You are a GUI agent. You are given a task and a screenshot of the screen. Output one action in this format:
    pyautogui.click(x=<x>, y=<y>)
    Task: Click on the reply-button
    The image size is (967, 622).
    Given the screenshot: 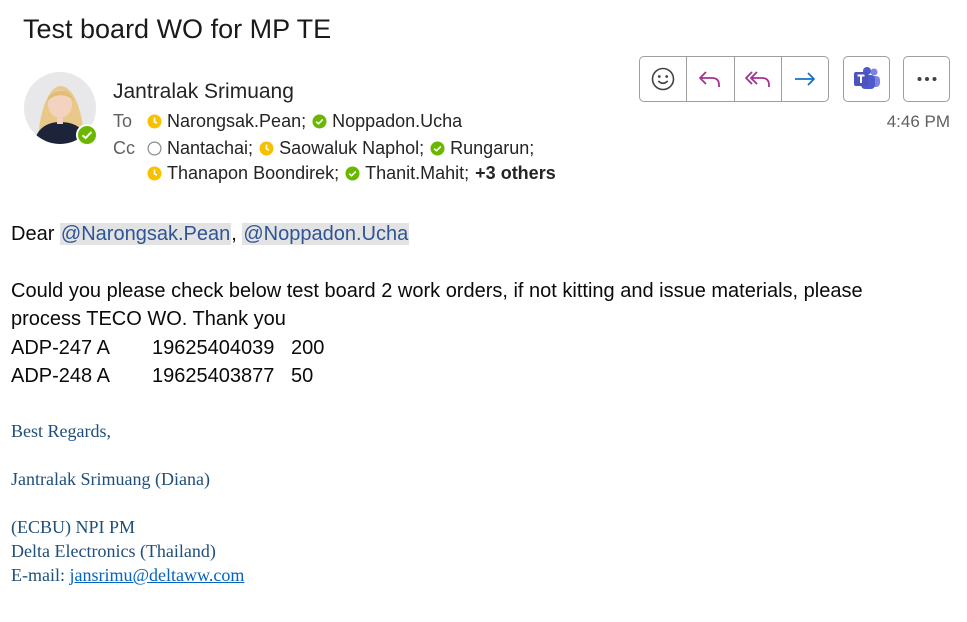 What is the action you would take?
    pyautogui.click(x=711, y=79)
    